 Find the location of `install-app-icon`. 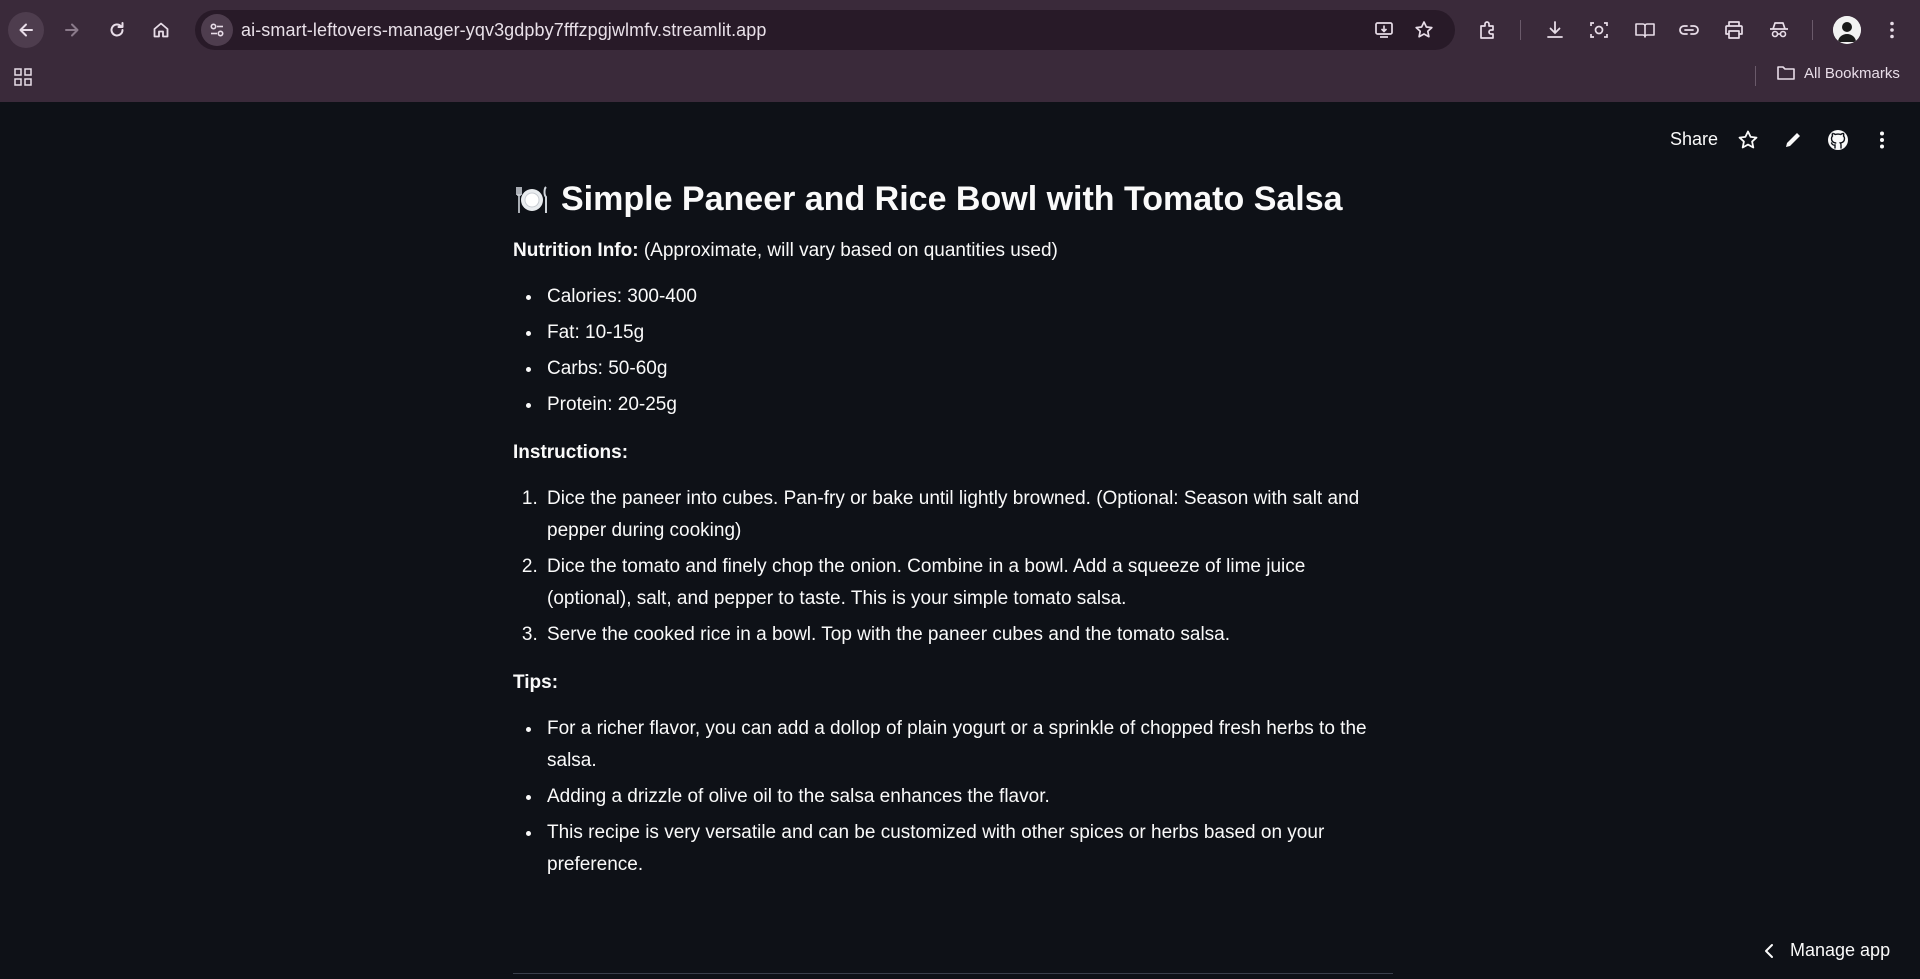

install-app-icon is located at coordinates (1384, 30).